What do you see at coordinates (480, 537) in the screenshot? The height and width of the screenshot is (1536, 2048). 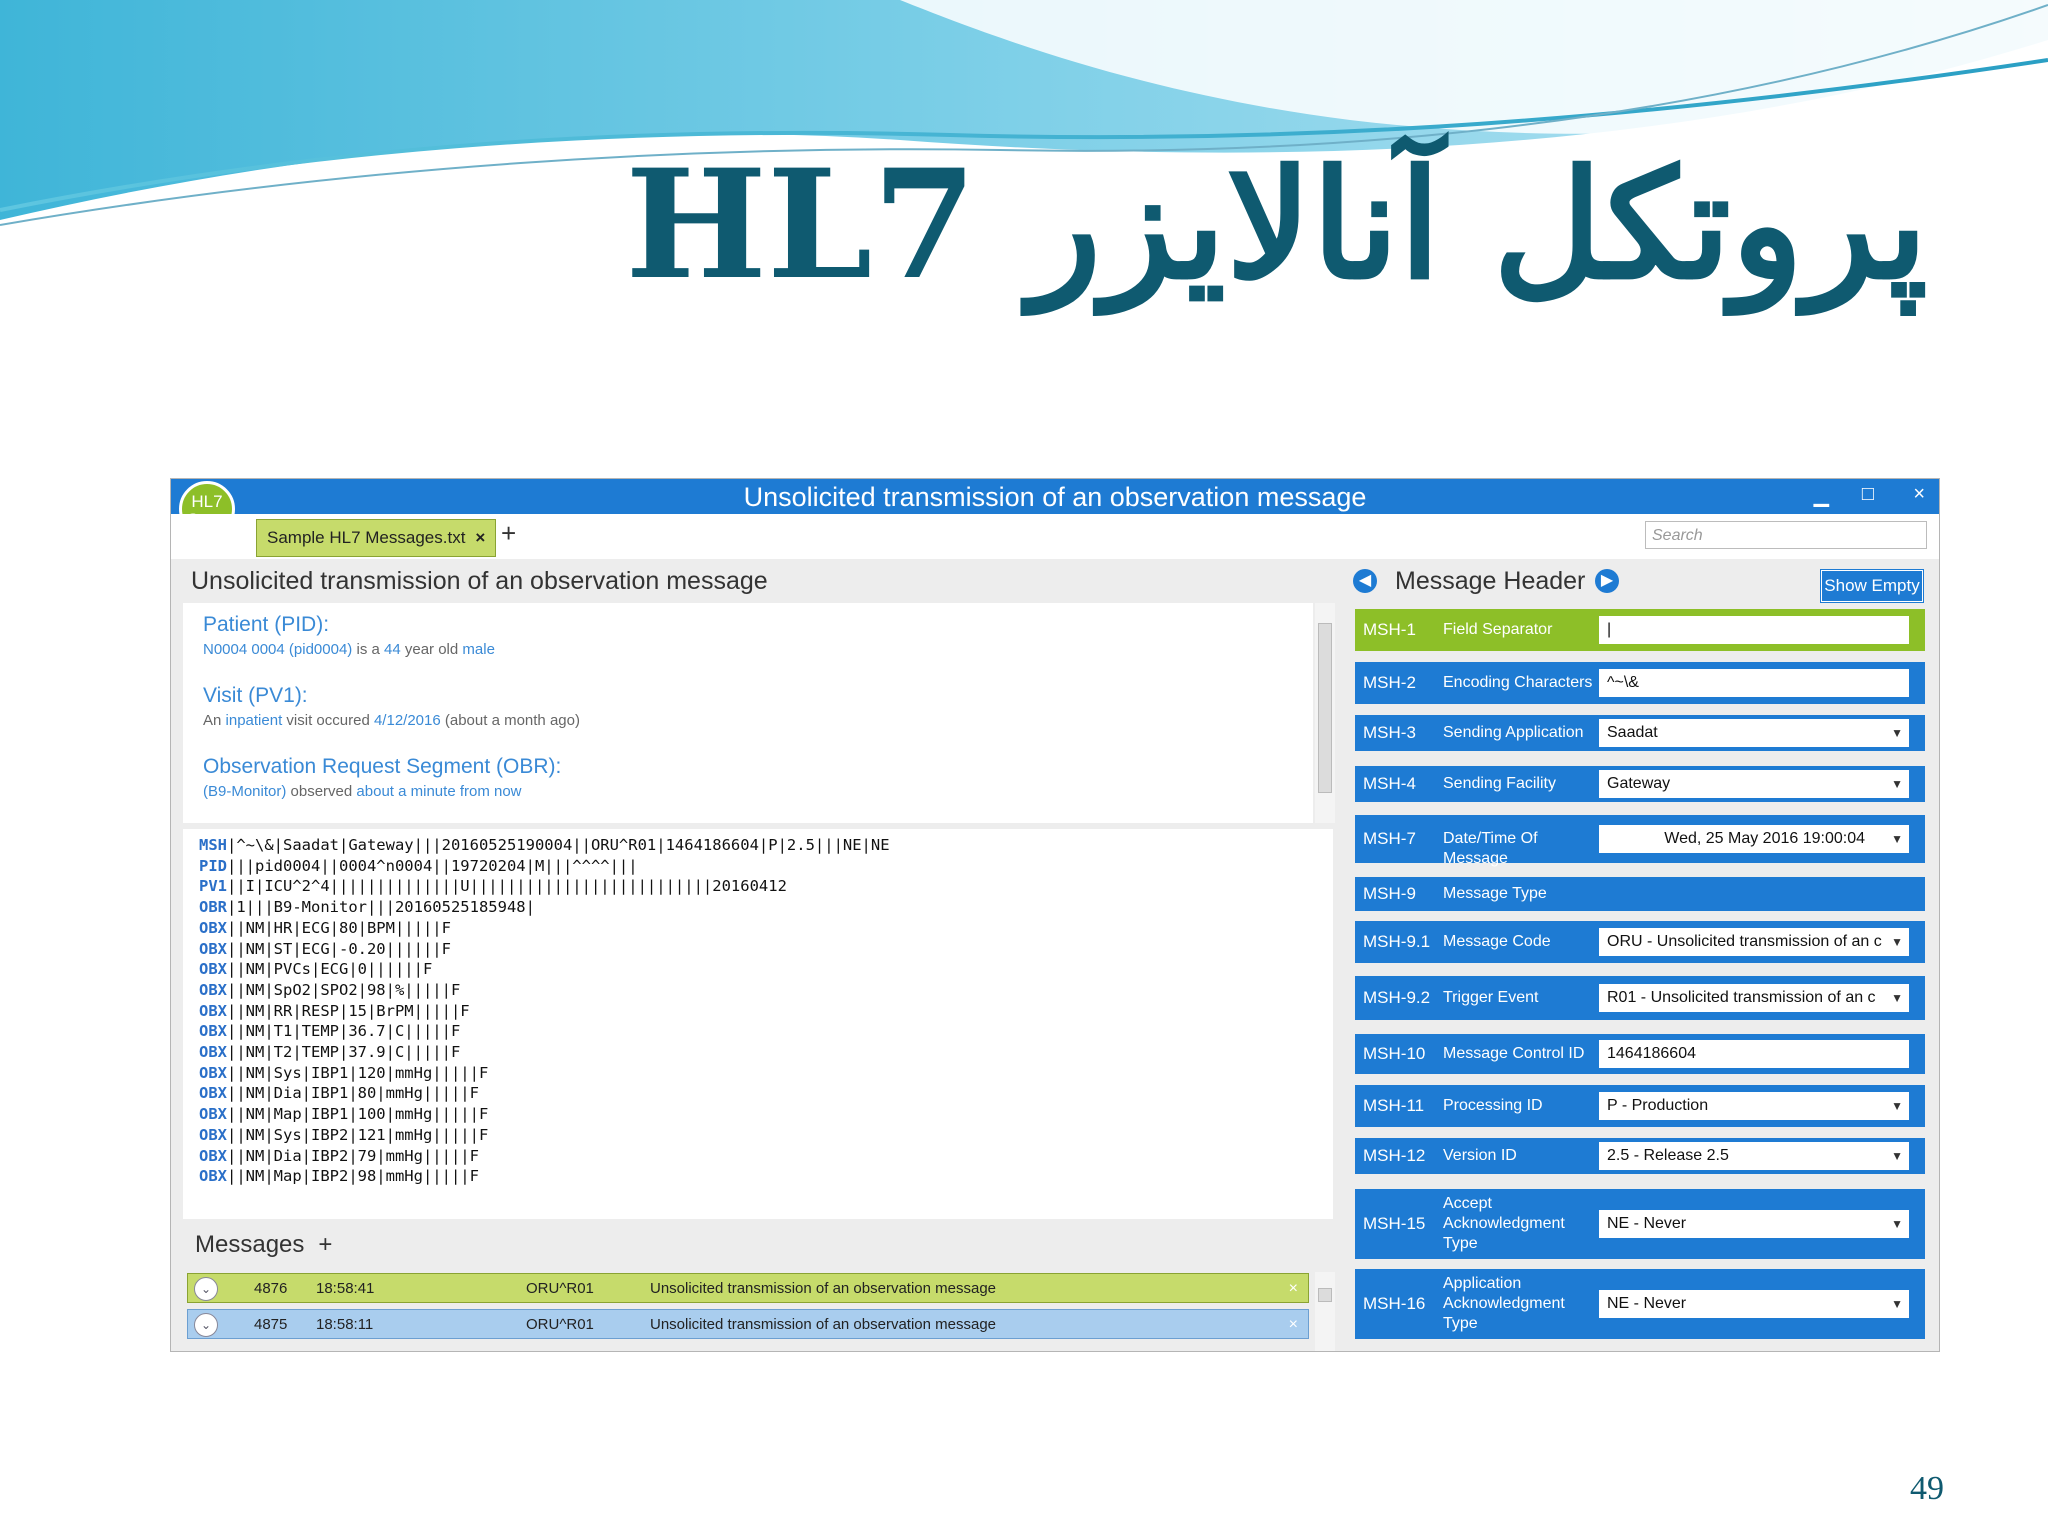 I see `tab-close-icon: ×` at bounding box center [480, 537].